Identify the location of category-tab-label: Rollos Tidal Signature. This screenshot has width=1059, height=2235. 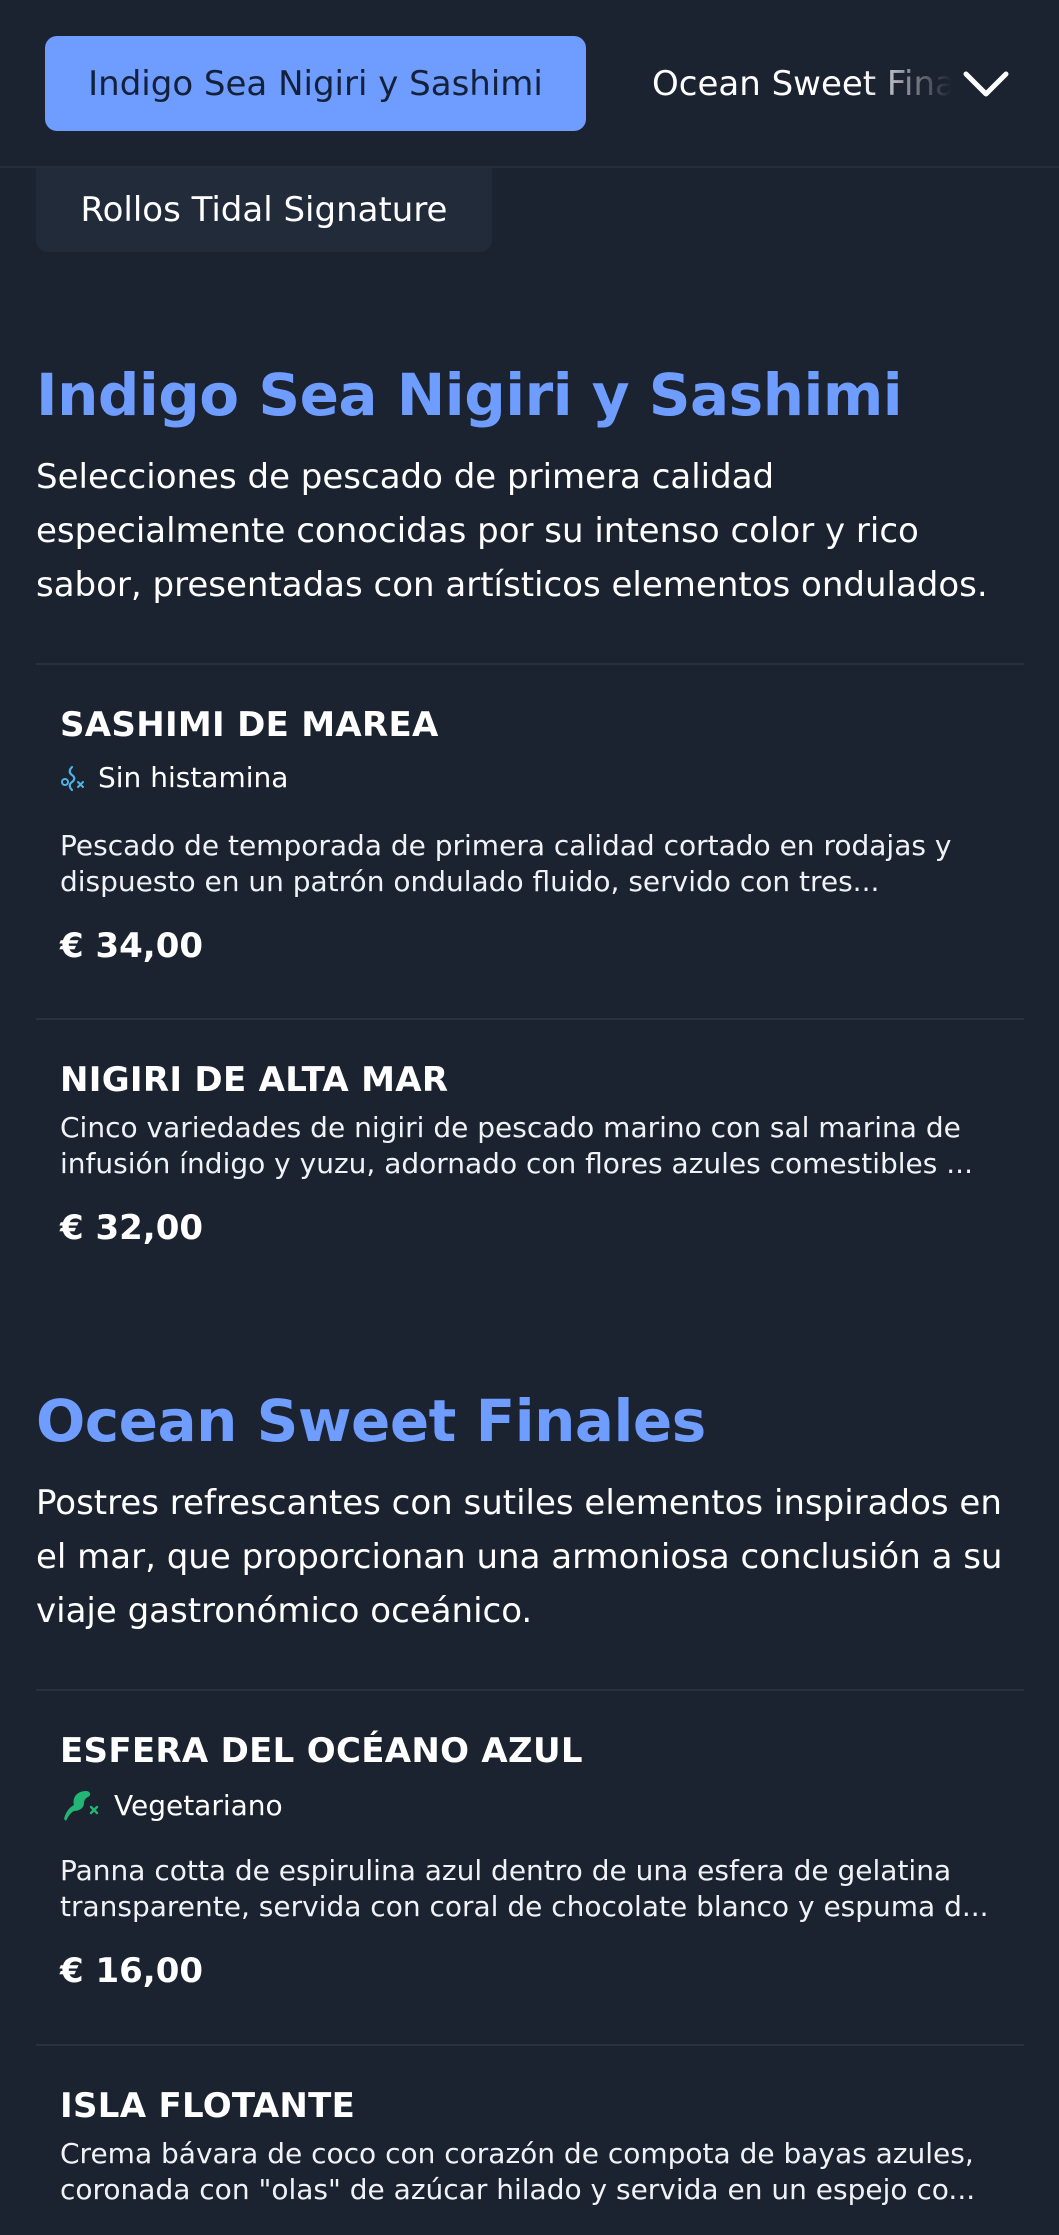
(264, 210).